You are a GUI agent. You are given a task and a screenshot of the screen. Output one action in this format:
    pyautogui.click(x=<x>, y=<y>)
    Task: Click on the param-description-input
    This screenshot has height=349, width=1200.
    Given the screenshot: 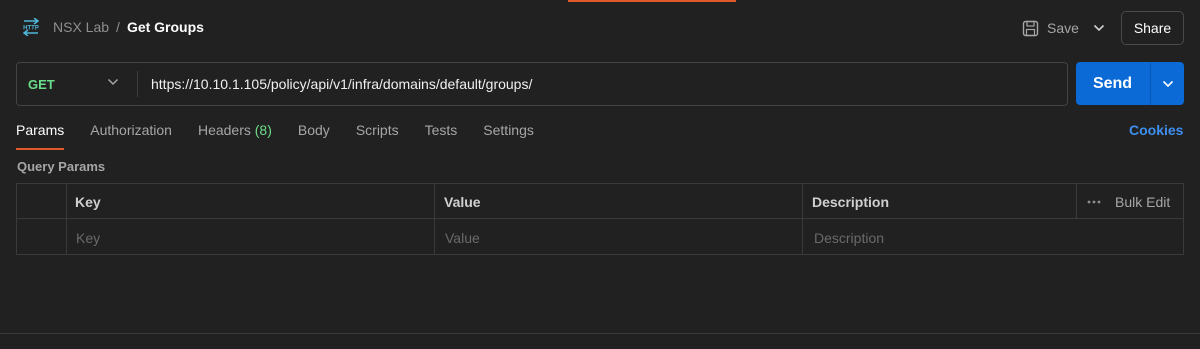 What is the action you would take?
    pyautogui.click(x=994, y=237)
    